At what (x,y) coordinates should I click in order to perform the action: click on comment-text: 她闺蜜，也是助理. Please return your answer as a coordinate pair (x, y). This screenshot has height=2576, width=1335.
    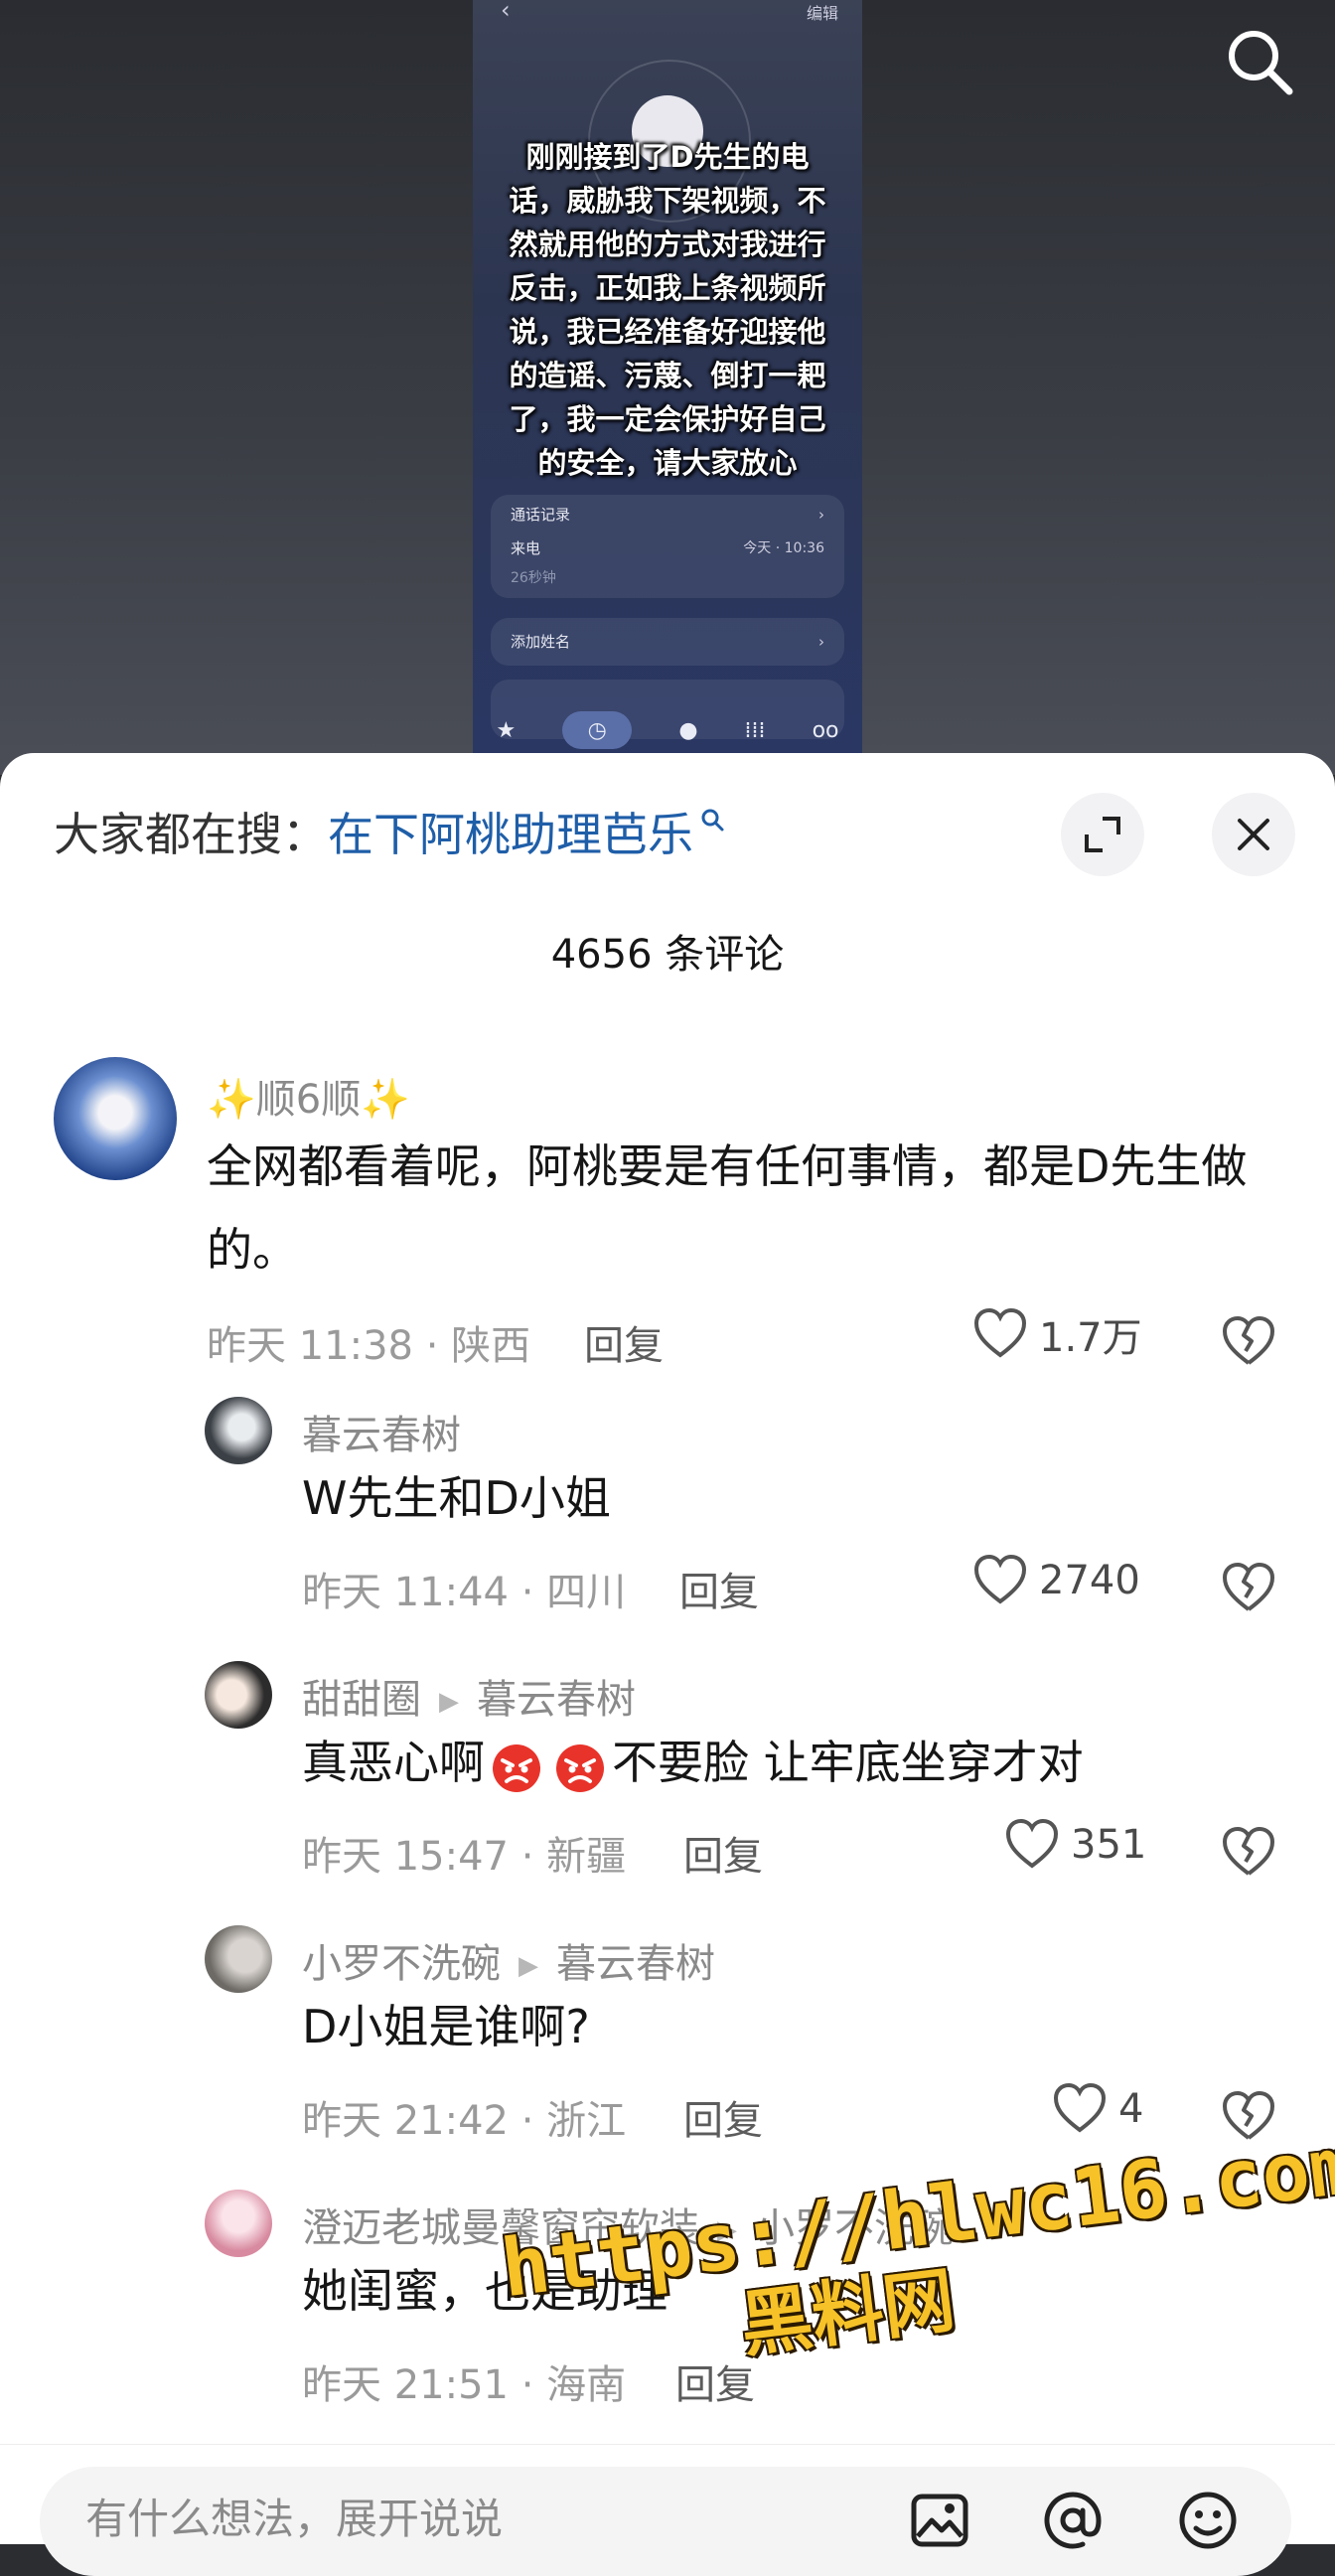
    Looking at the image, I should click on (485, 2291).